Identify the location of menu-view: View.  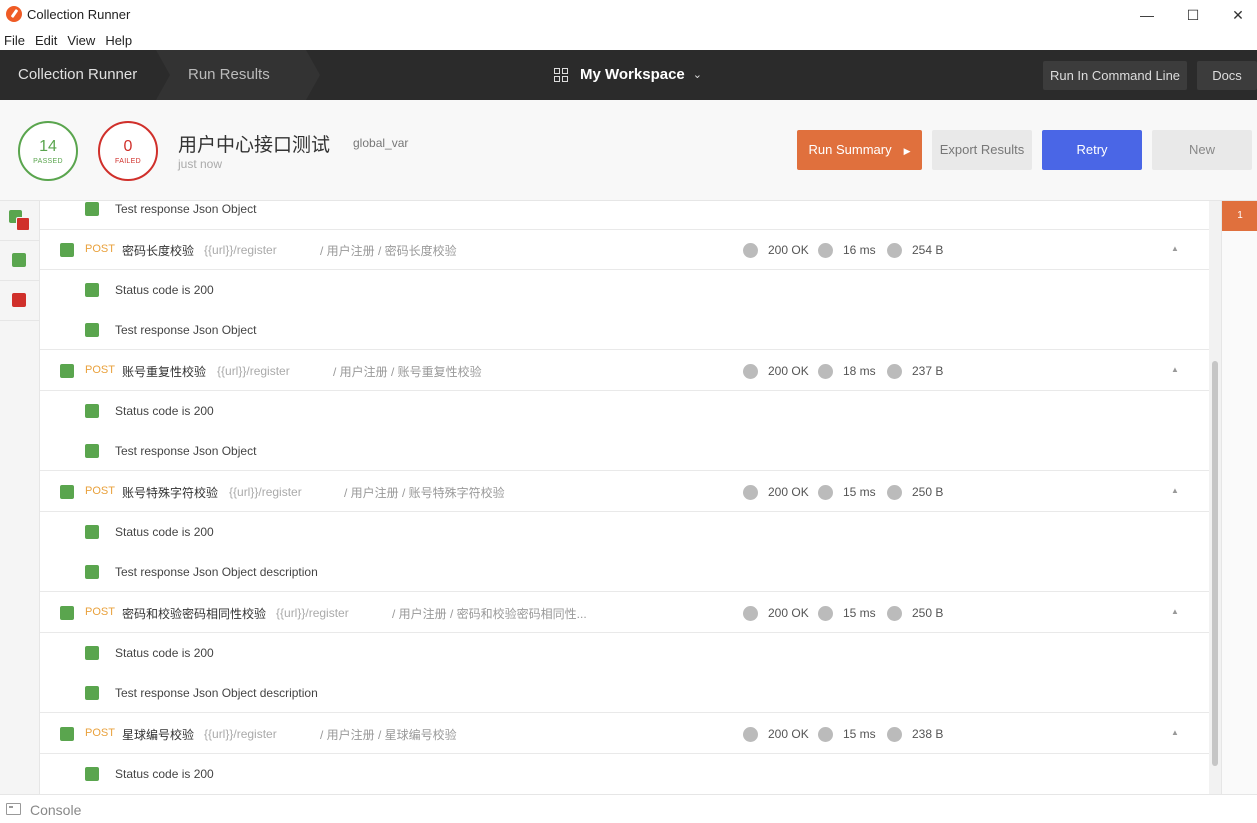
(81, 40).